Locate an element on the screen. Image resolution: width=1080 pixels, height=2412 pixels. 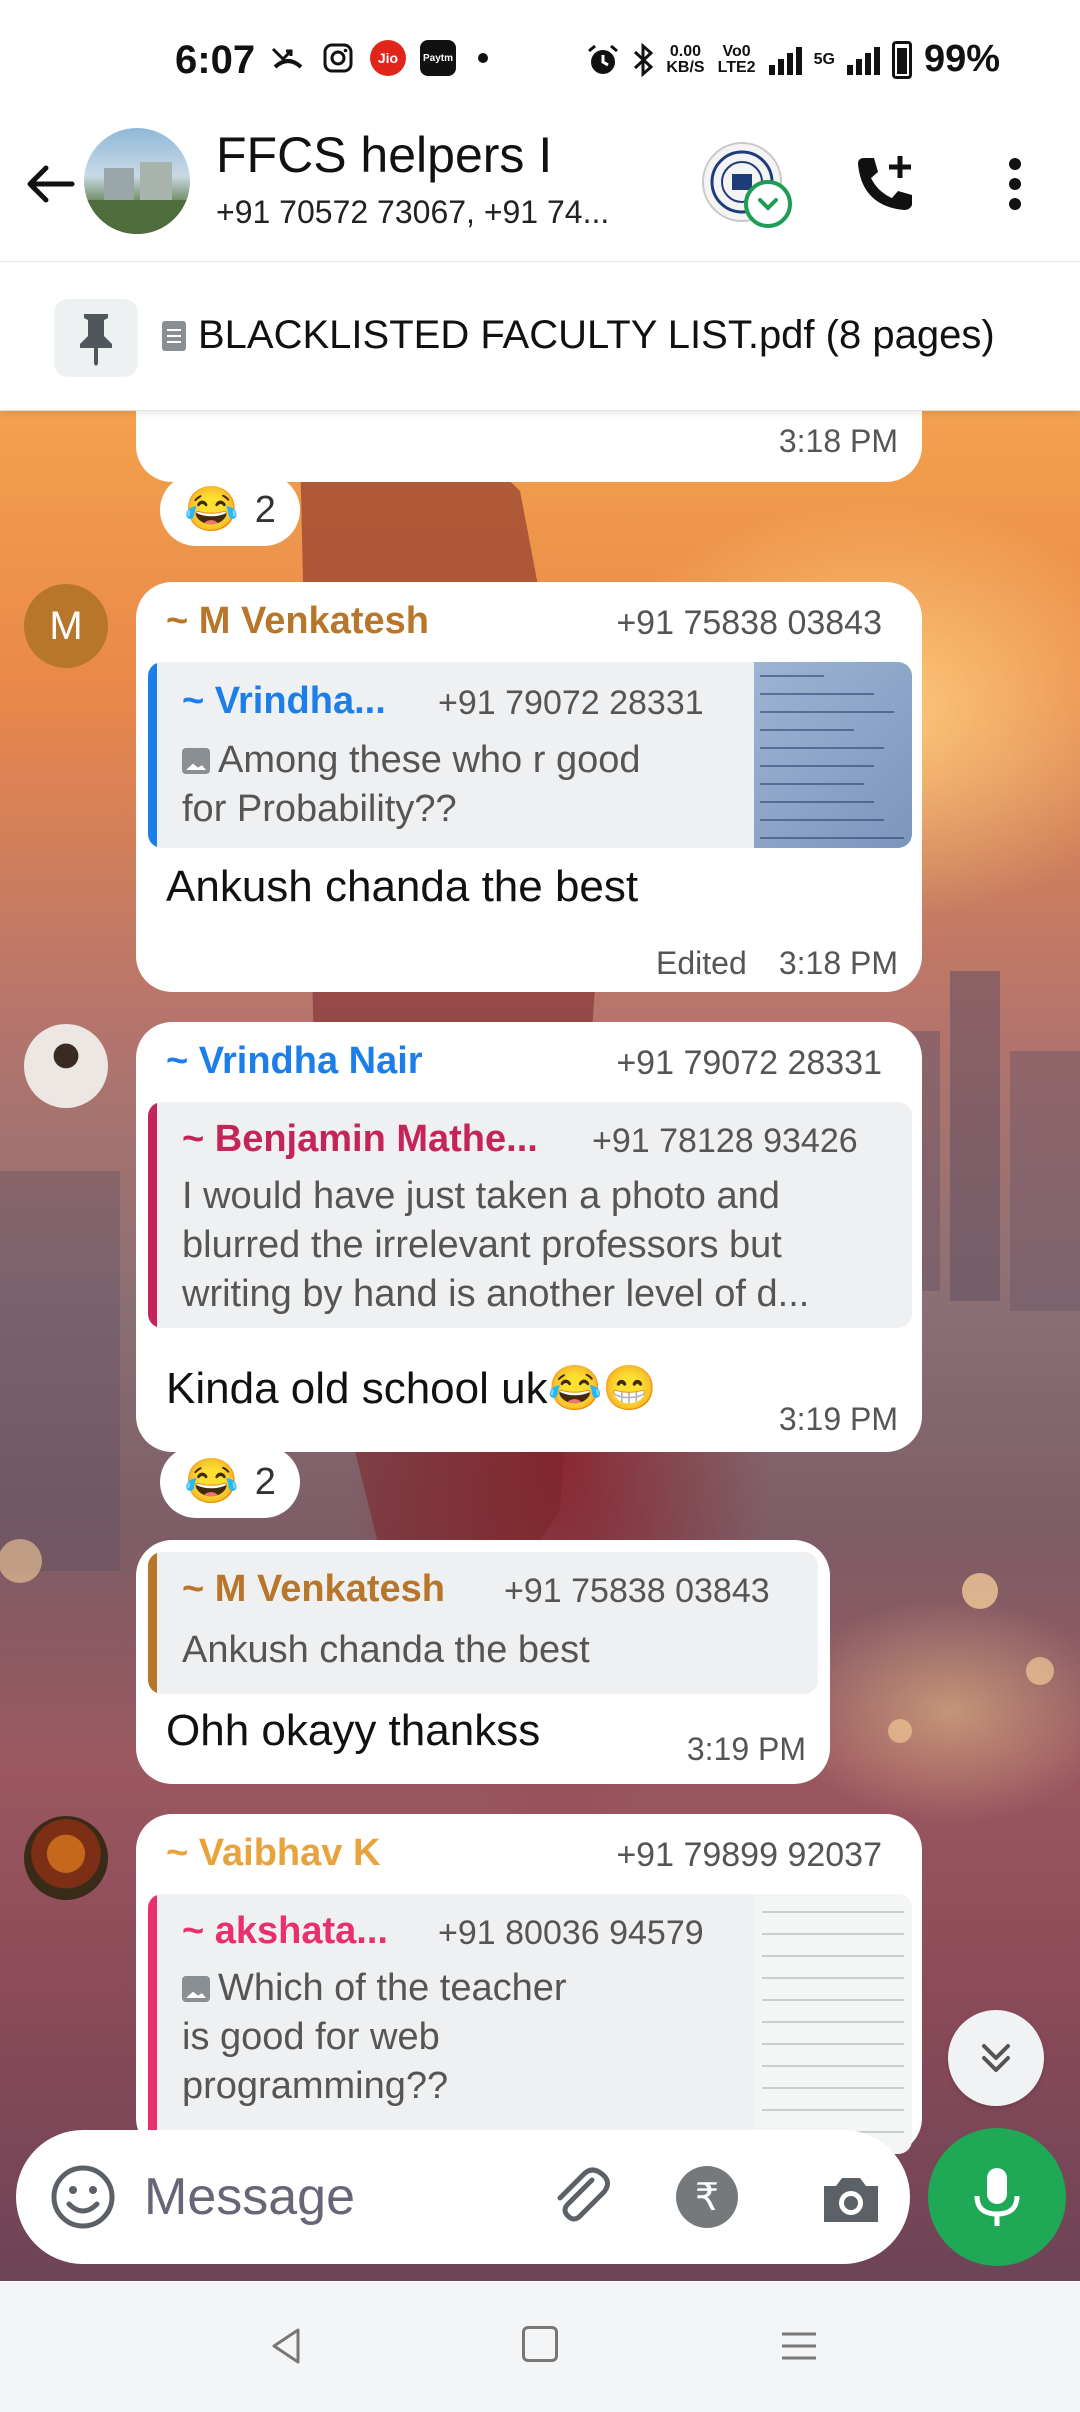
pin-icon is located at coordinates (96, 338).